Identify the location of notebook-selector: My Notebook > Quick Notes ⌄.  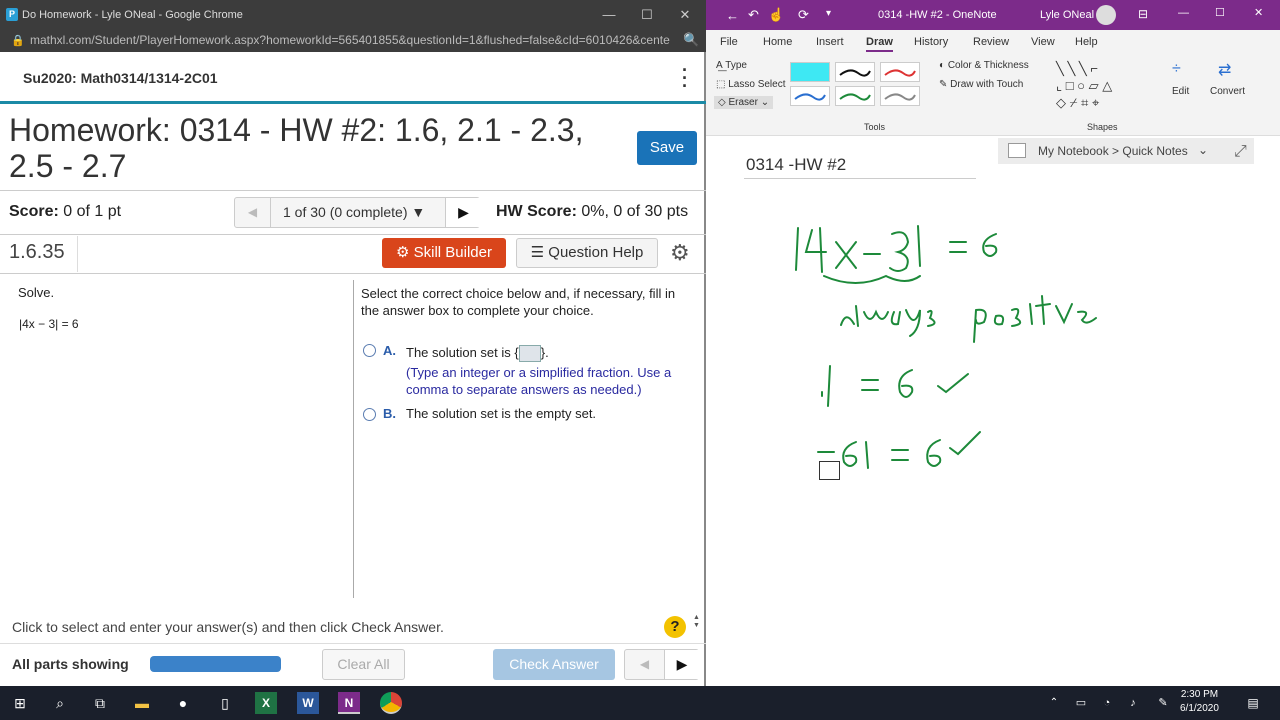
(1126, 151).